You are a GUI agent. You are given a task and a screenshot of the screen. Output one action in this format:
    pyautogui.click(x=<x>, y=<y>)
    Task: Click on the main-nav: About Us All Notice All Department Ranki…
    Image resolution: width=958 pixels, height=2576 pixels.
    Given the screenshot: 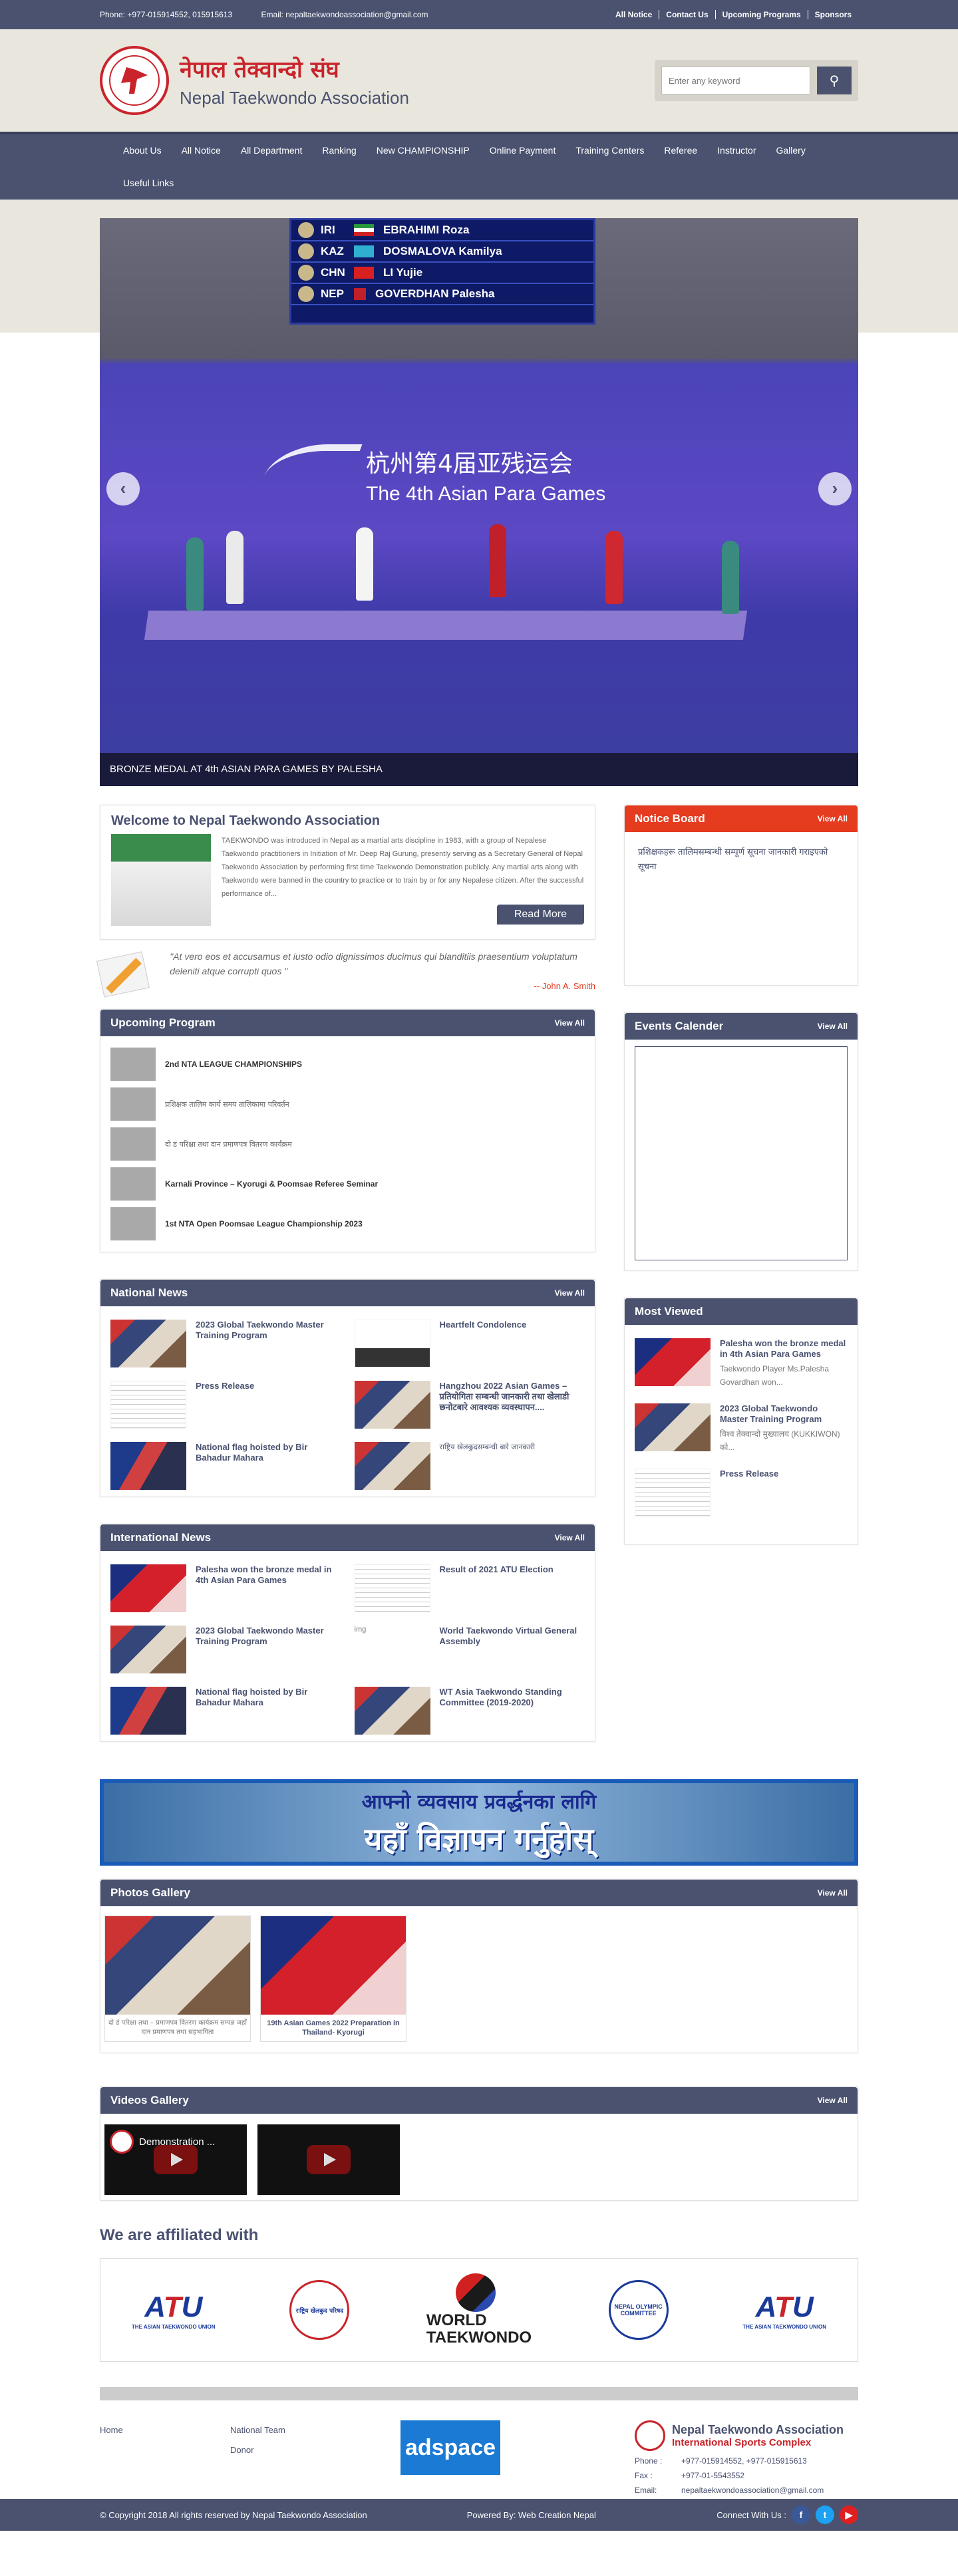 What is the action you would take?
    pyautogui.click(x=479, y=166)
    